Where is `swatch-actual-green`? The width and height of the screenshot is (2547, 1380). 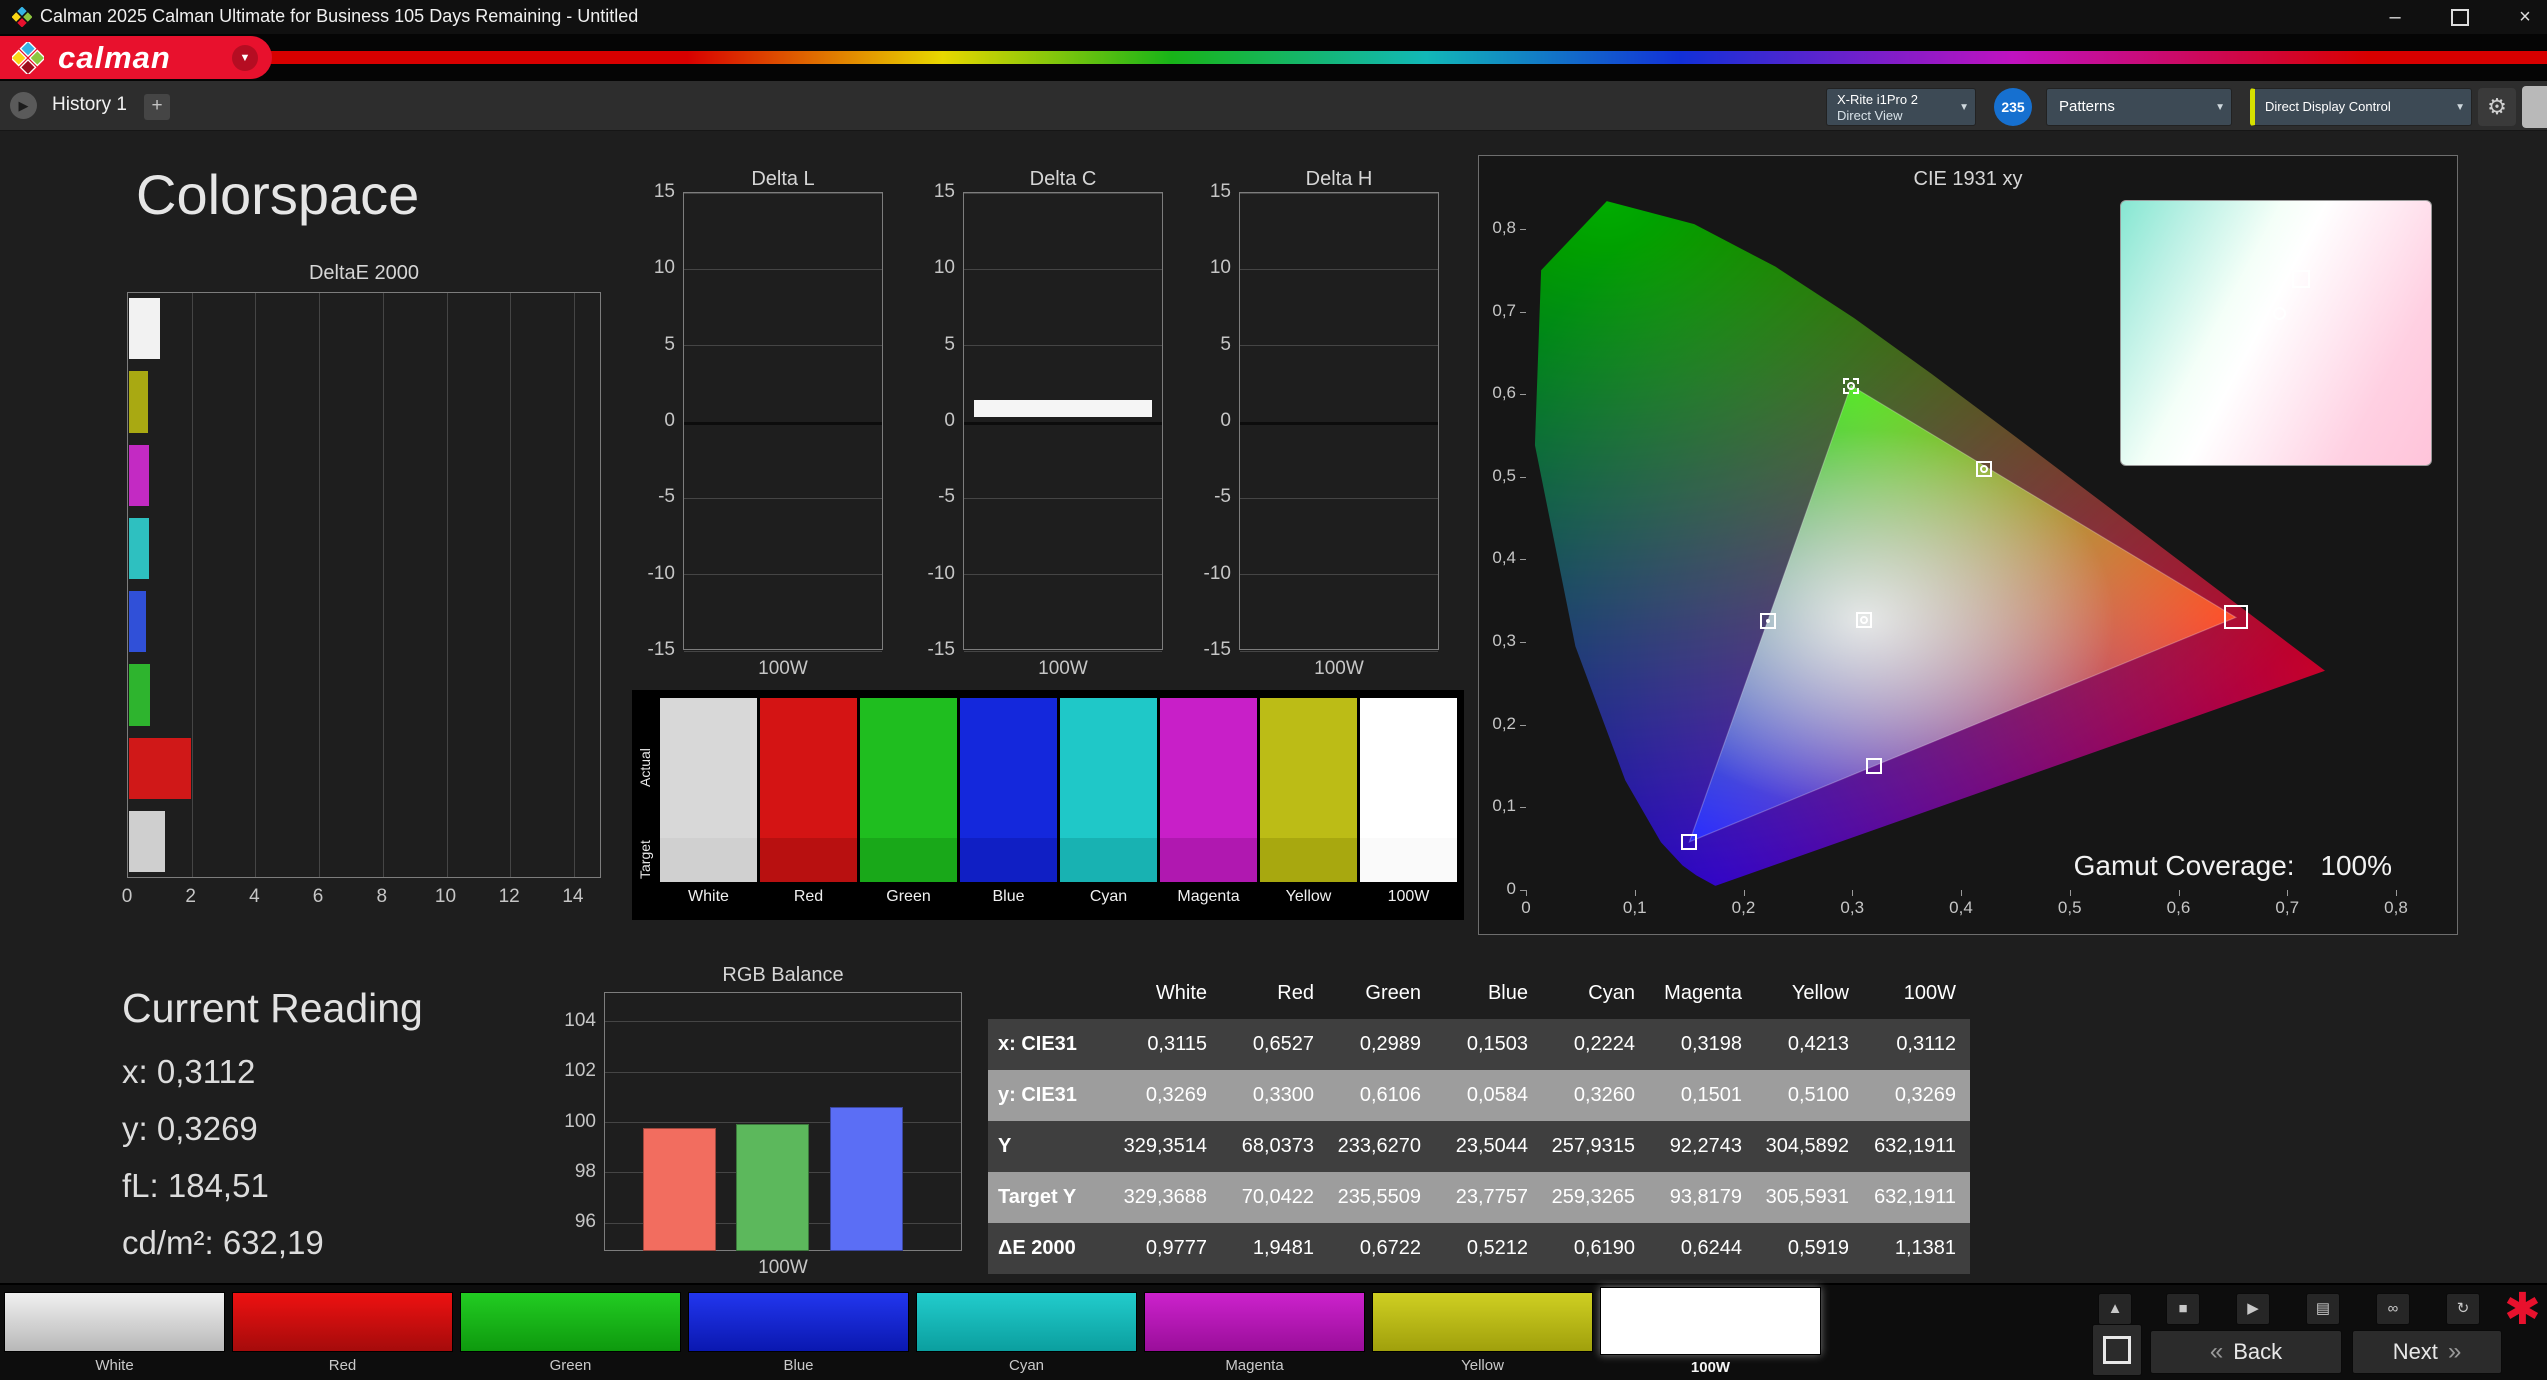
swatch-actual-green is located at coordinates (908, 768).